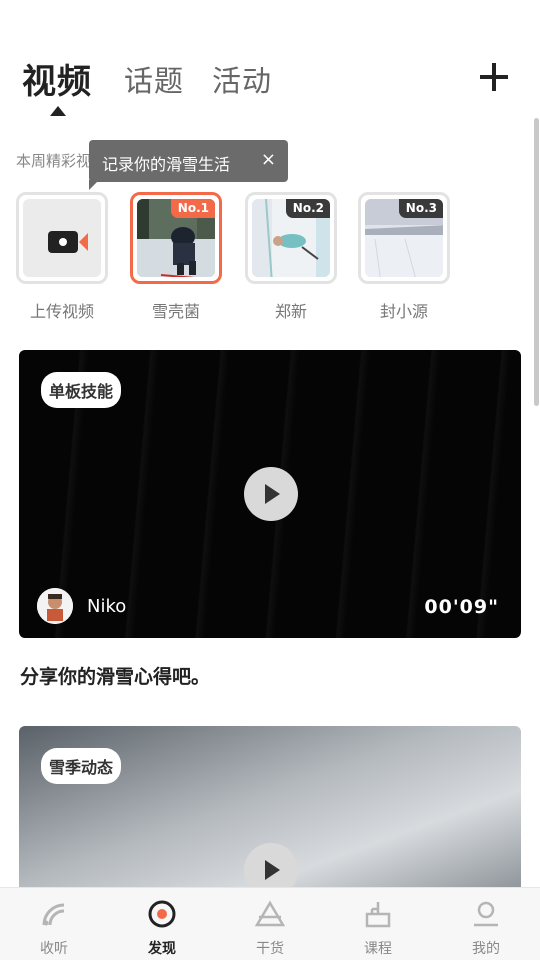  What do you see at coordinates (175, 311) in the screenshot?
I see `story-label: 雪壳菌` at bounding box center [175, 311].